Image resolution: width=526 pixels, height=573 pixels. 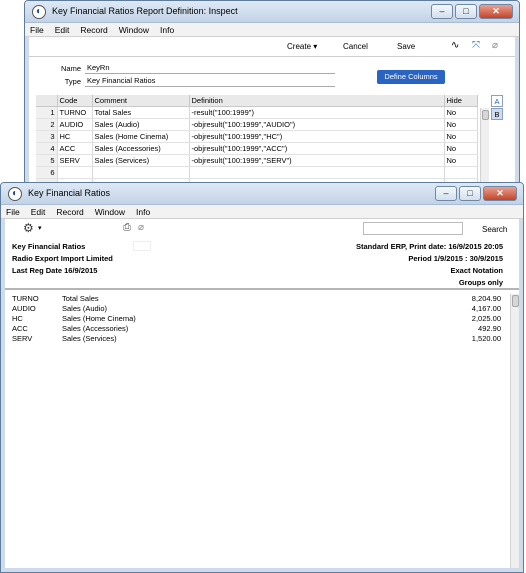 What do you see at coordinates (141, 148) in the screenshot?
I see `comment-cell: Sales (Accessories)` at bounding box center [141, 148].